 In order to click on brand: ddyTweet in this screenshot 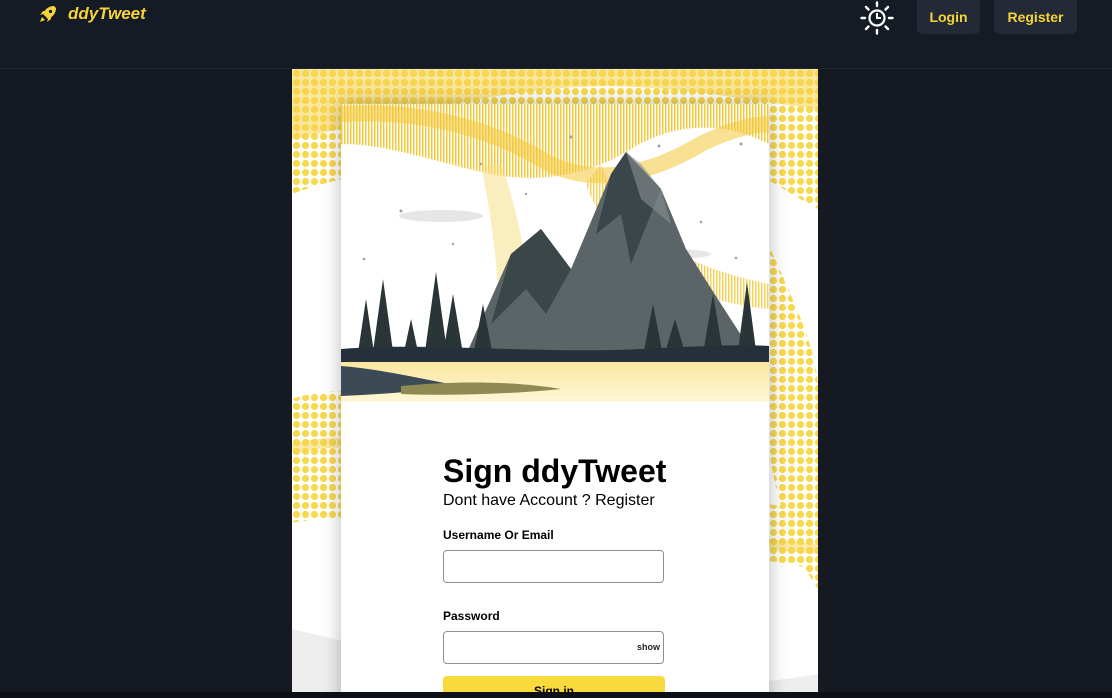, I will do `click(92, 14)`.